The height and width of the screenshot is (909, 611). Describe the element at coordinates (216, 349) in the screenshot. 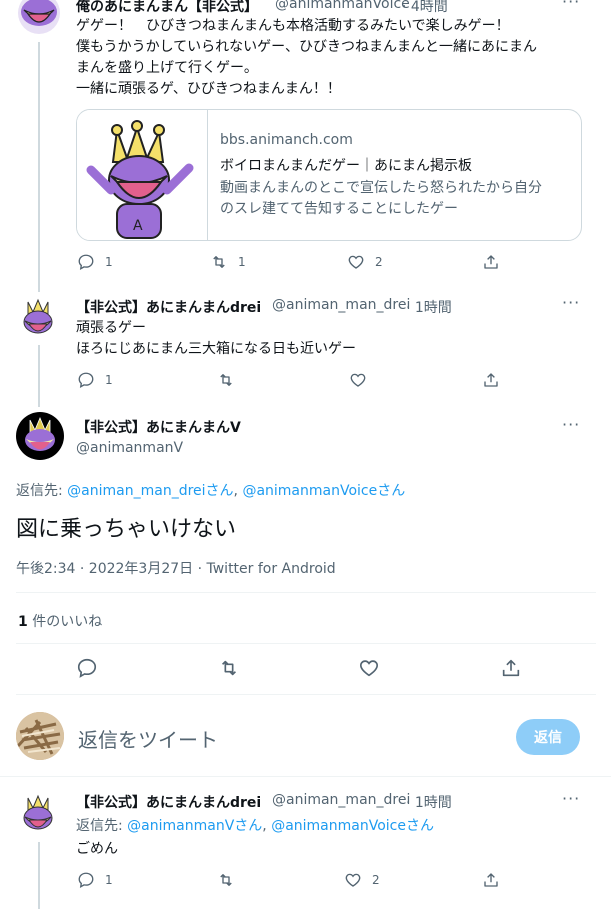

I see `tweet-line: ほろにじあにまん三大箱になる日も近いゲー` at that location.